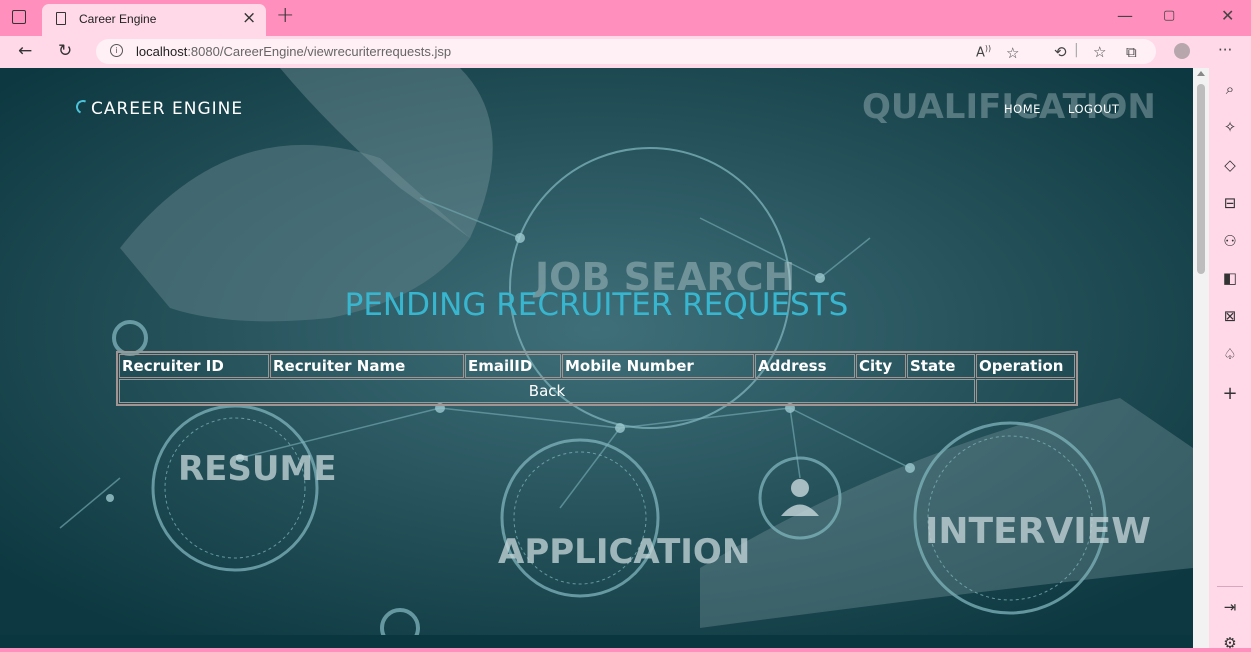 This screenshot has height=652, width=1251. I want to click on col-address: Address, so click(805, 366).